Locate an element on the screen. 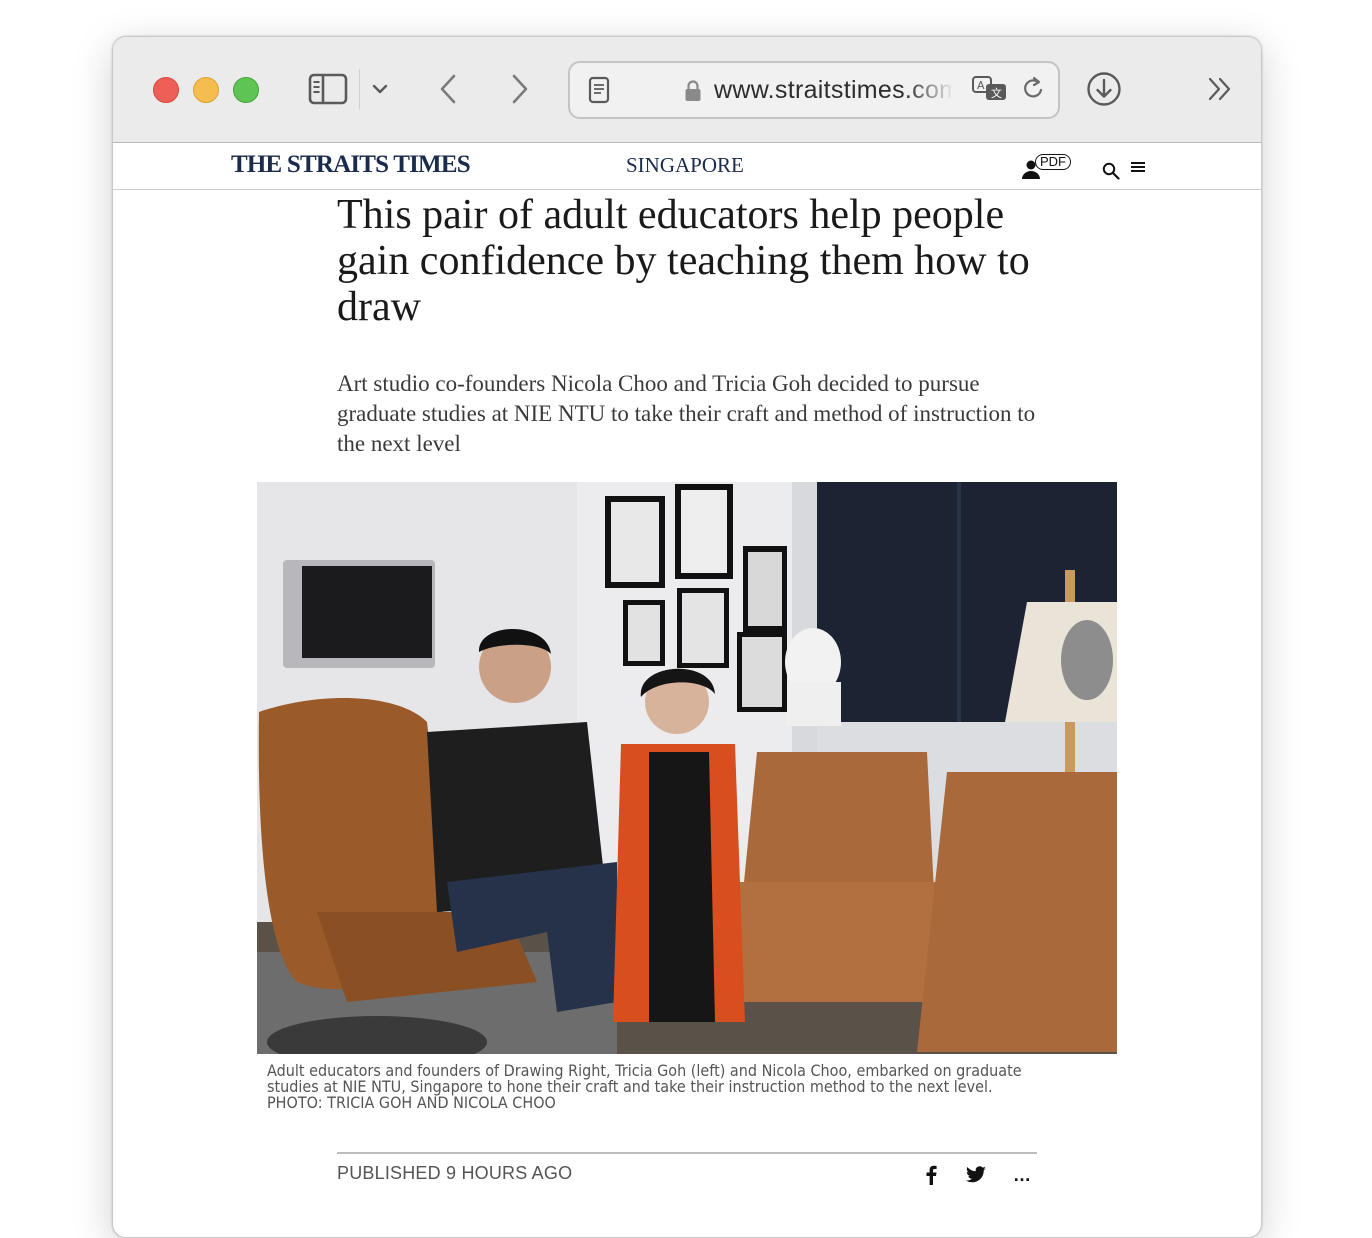 The width and height of the screenshot is (1372, 1238). site-header: THE STRAITS TIMES SINGAPORE PDF is located at coordinates (687, 166).